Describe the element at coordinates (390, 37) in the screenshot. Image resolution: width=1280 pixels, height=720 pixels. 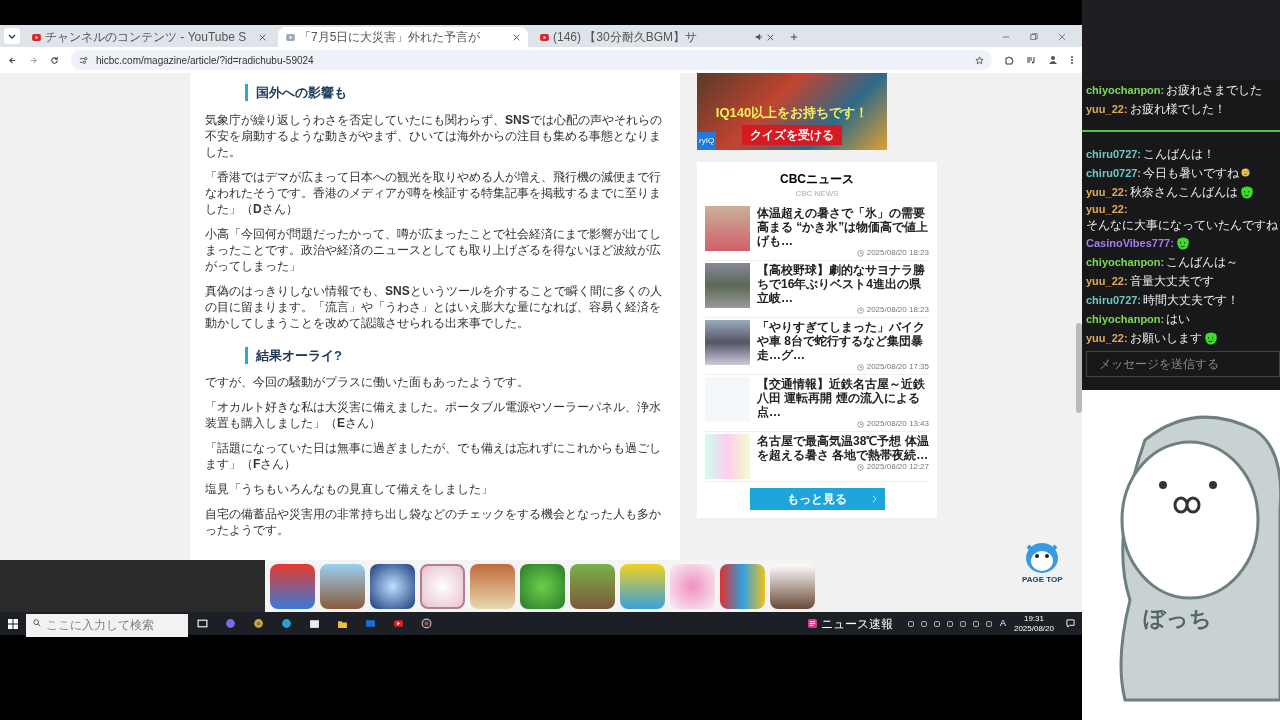
I see `tab-title: 「7月5日に大災害」外れた予言が` at that location.